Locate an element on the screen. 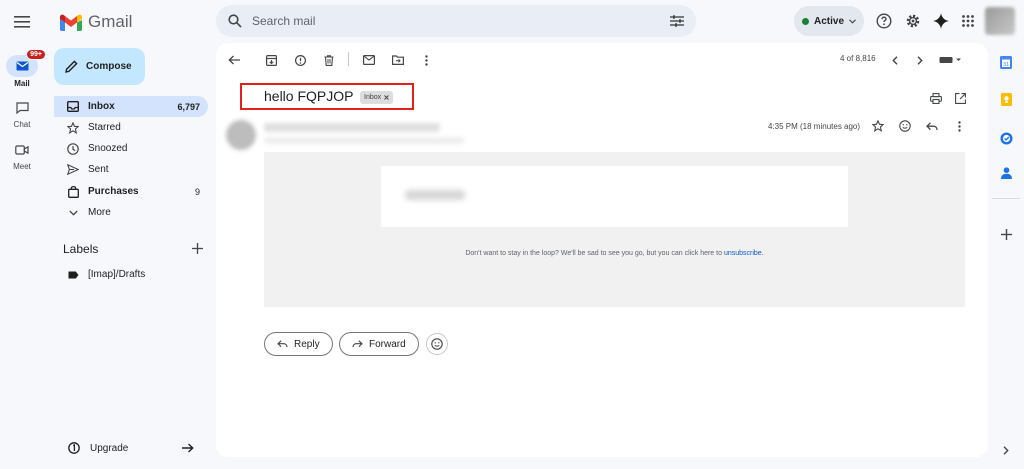  print-icon is located at coordinates (936, 98).